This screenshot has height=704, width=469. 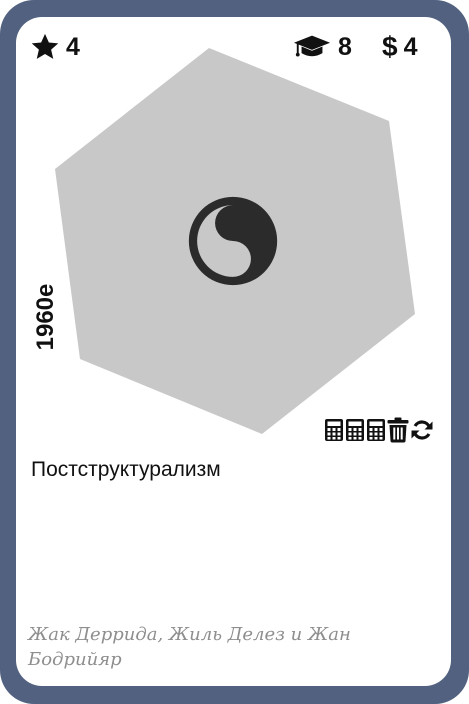 I want to click on trash-icon, so click(x=398, y=430).